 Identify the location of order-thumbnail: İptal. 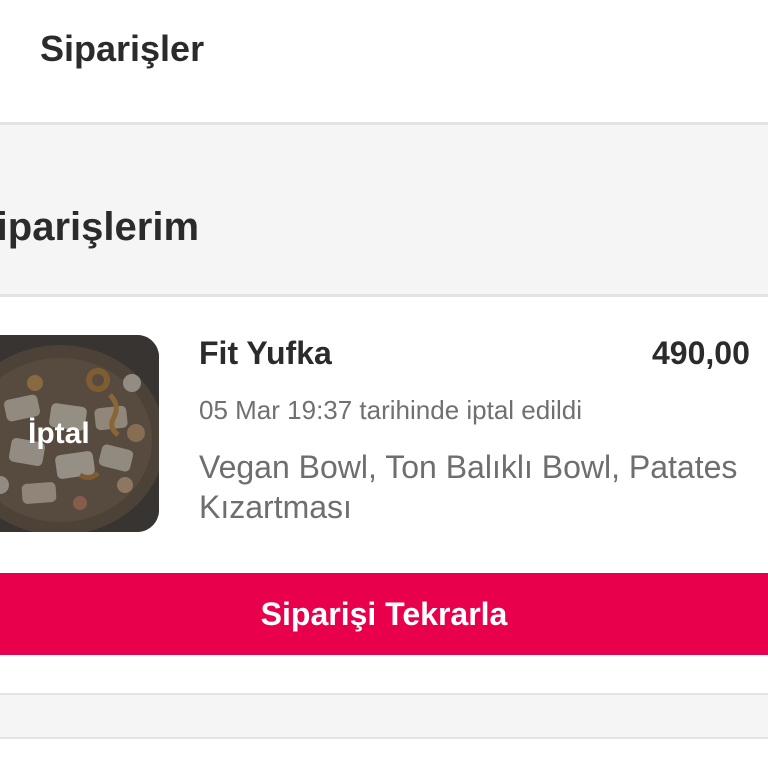
(79, 433).